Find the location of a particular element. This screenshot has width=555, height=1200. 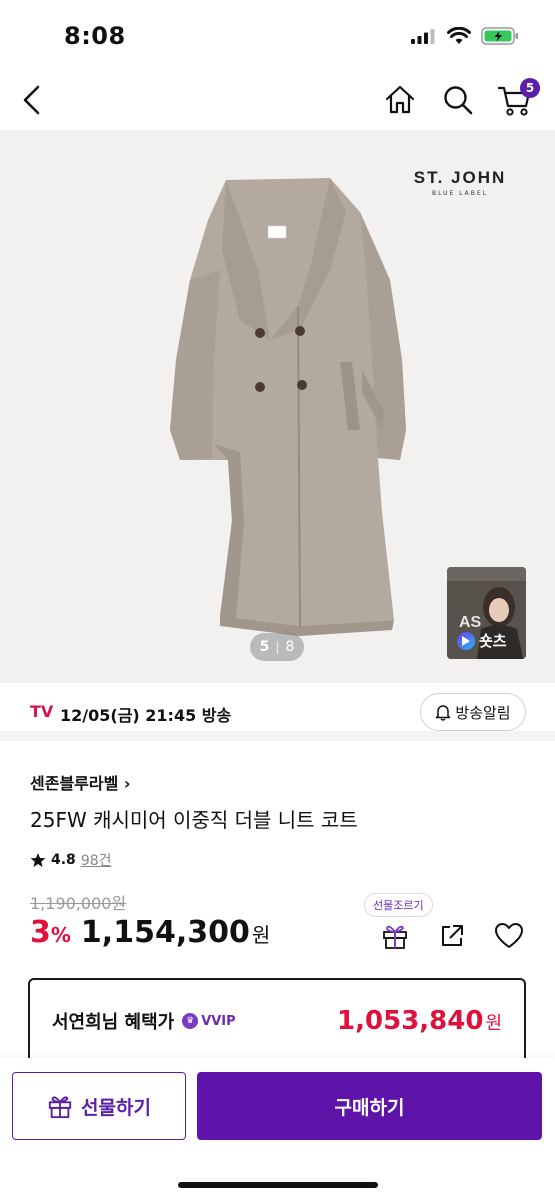

shorts-thumbnail: AS 숏츠 is located at coordinates (486, 613).